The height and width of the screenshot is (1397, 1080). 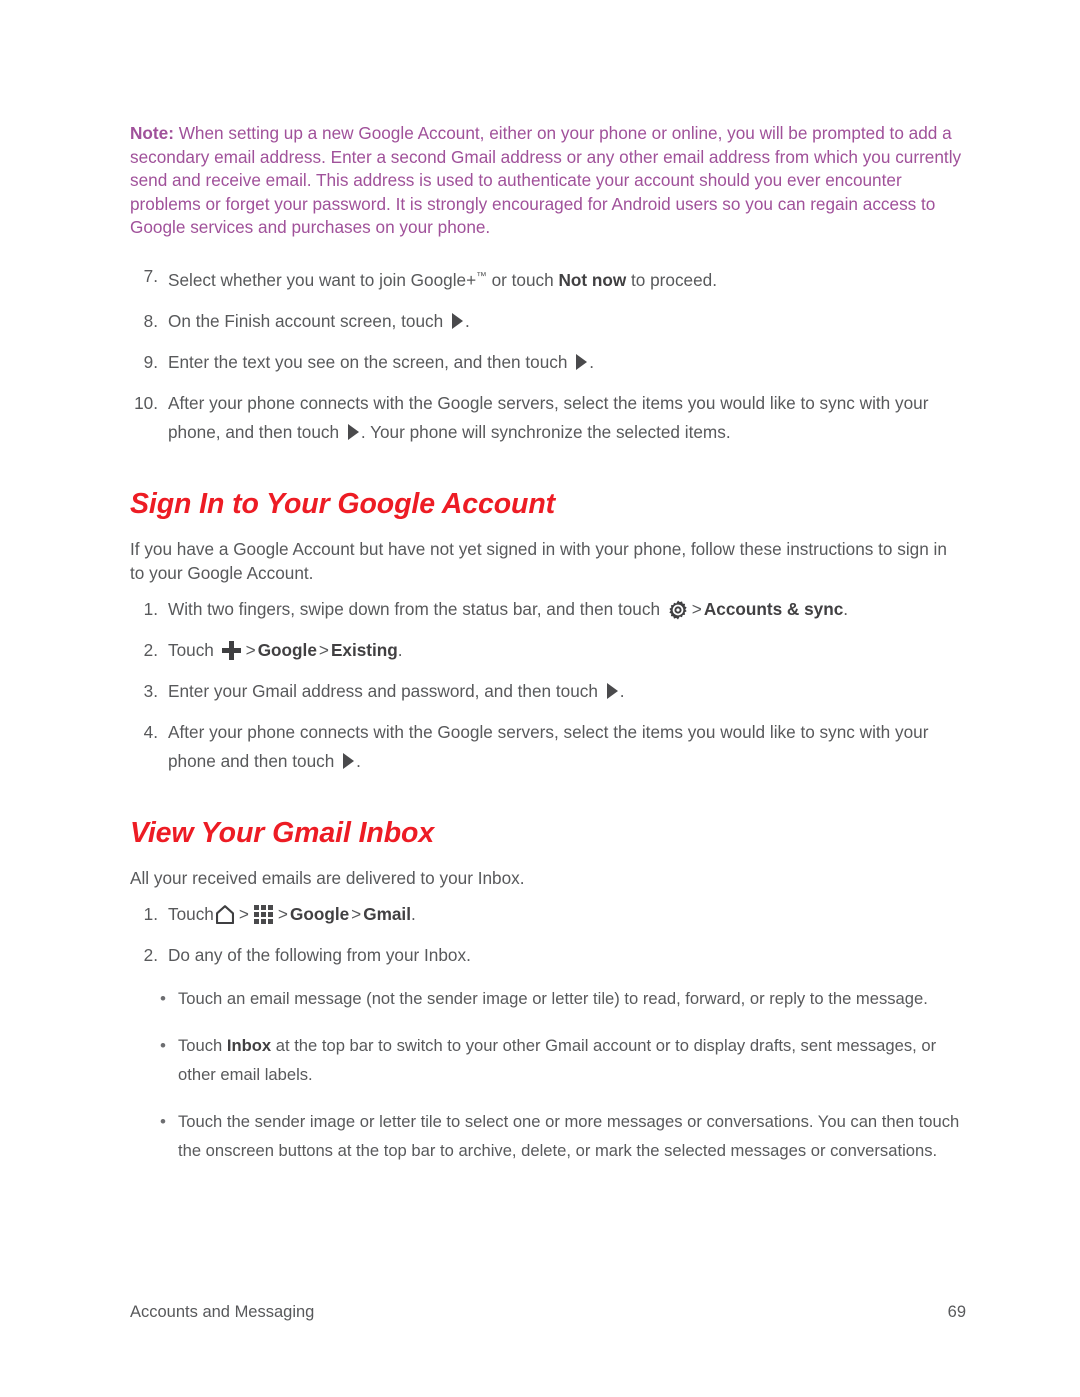 What do you see at coordinates (956, 1312) in the screenshot?
I see `footer-page-number: 69` at bounding box center [956, 1312].